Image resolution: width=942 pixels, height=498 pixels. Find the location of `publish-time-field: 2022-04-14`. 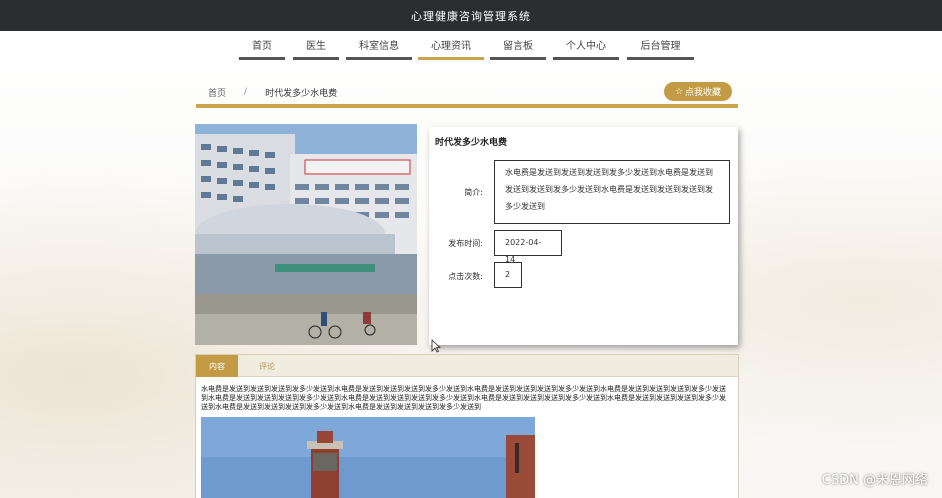

publish-time-field: 2022-04-14 is located at coordinates (528, 247).